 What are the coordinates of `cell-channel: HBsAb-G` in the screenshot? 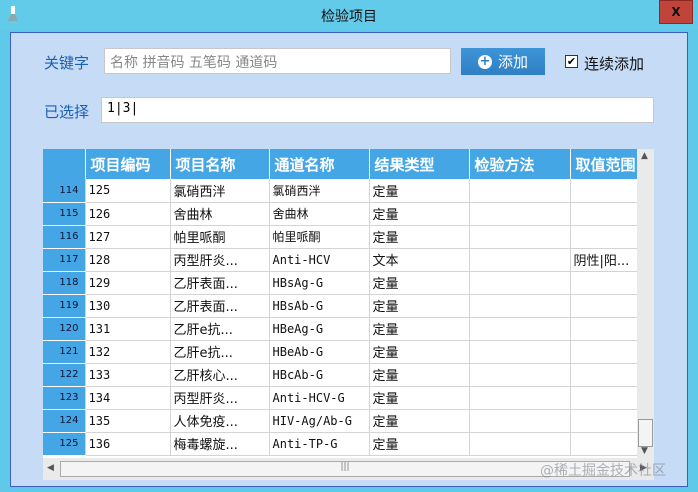 It's located at (319, 306).